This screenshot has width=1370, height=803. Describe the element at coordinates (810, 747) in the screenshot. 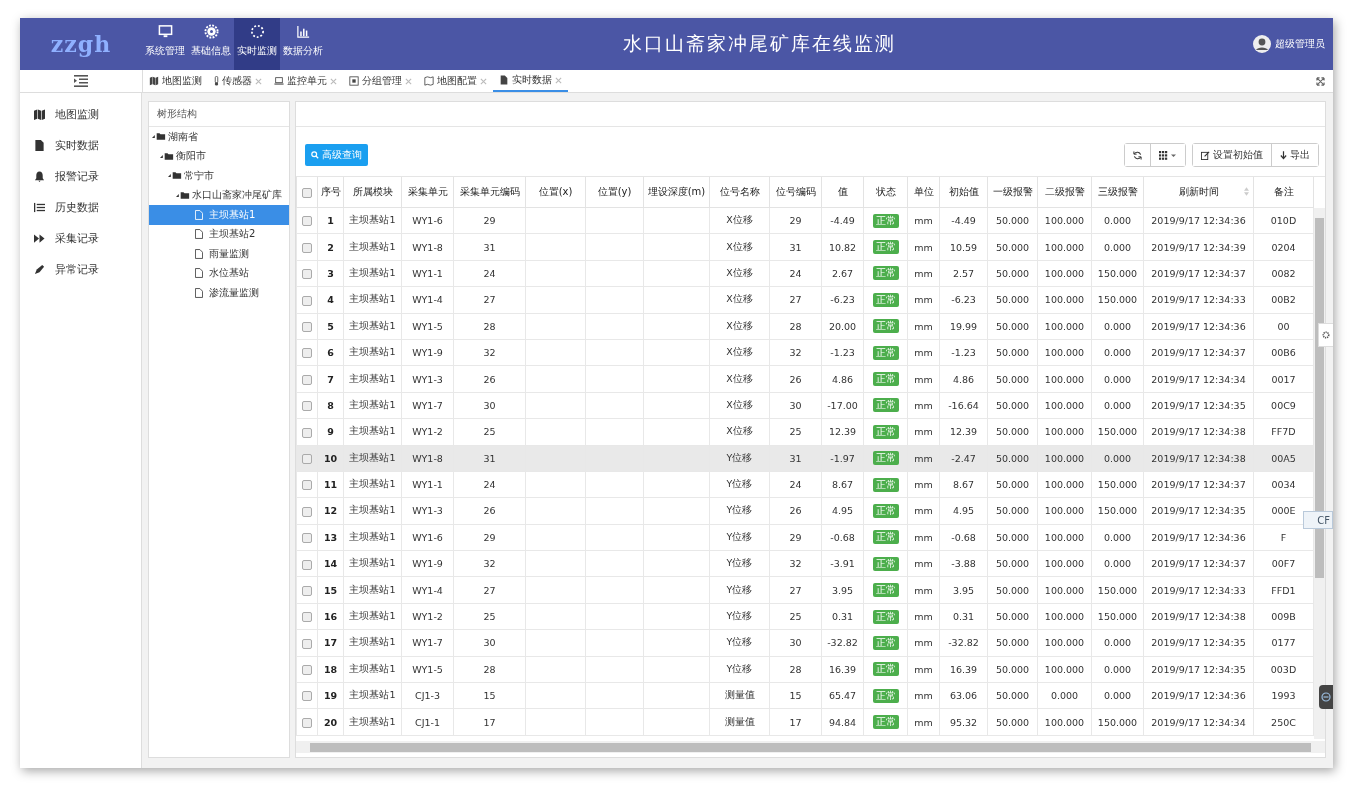

I see `horizontal-scrollbar` at that location.